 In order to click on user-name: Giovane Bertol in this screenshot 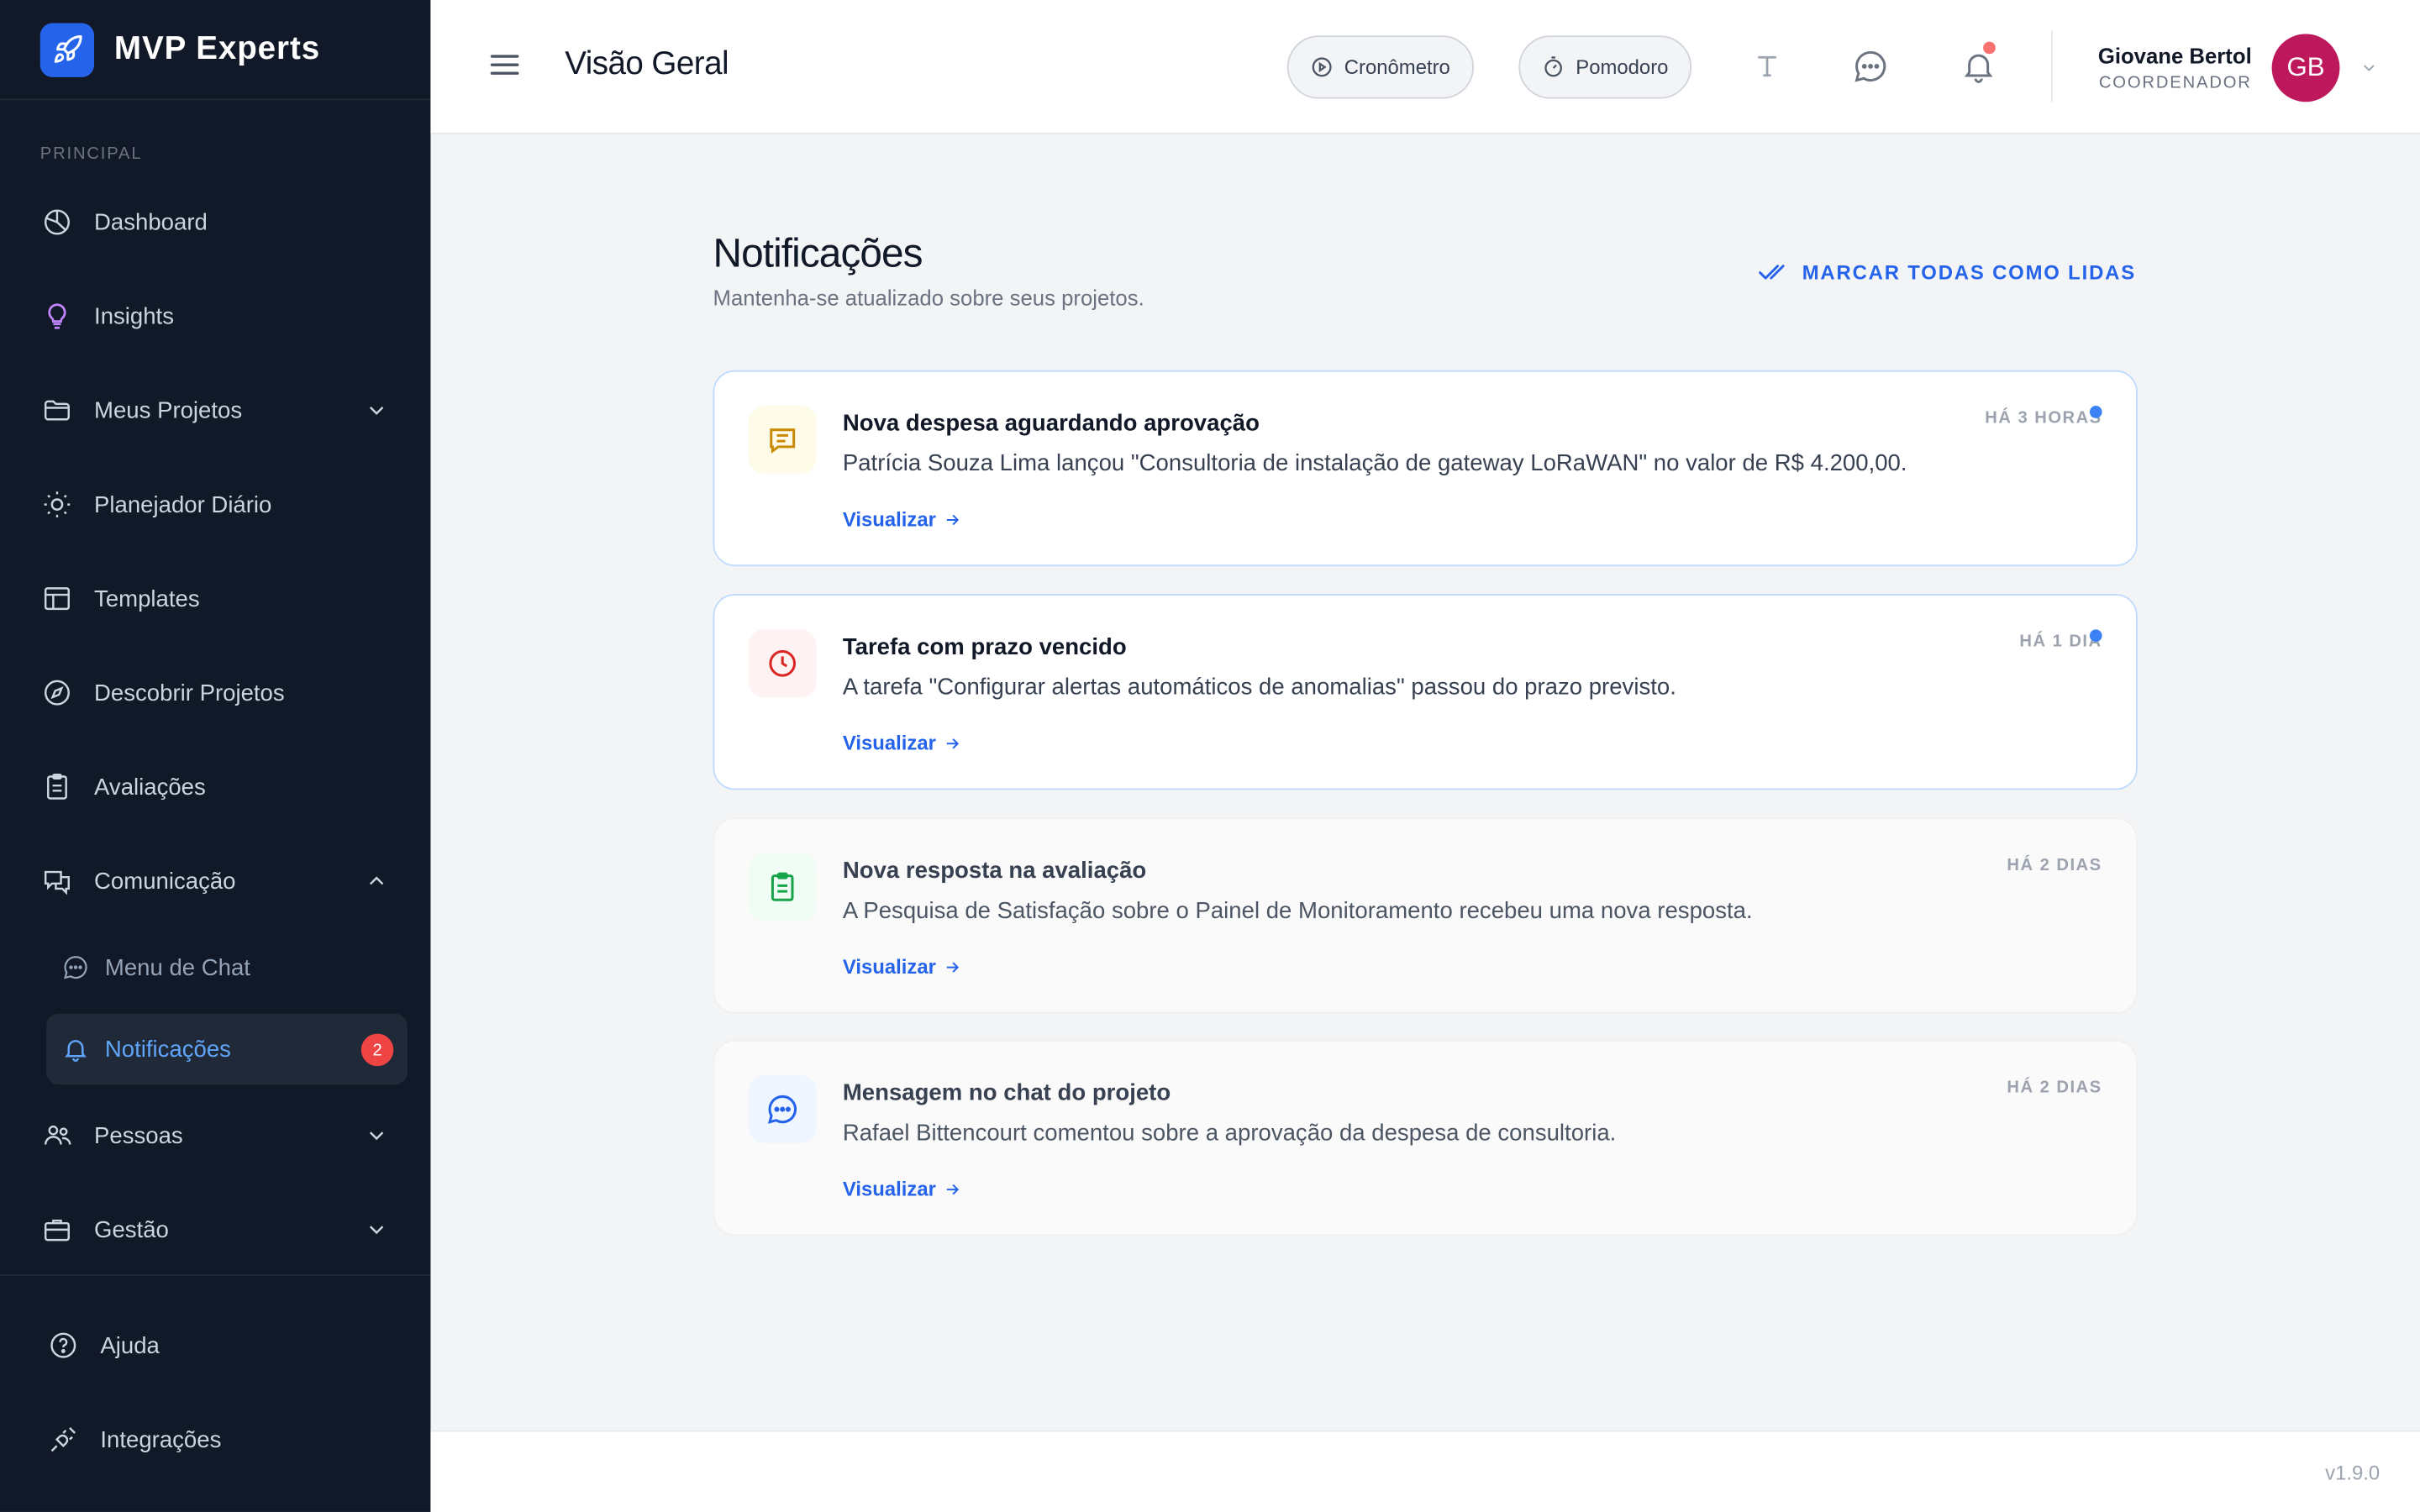, I will do `click(2174, 55)`.